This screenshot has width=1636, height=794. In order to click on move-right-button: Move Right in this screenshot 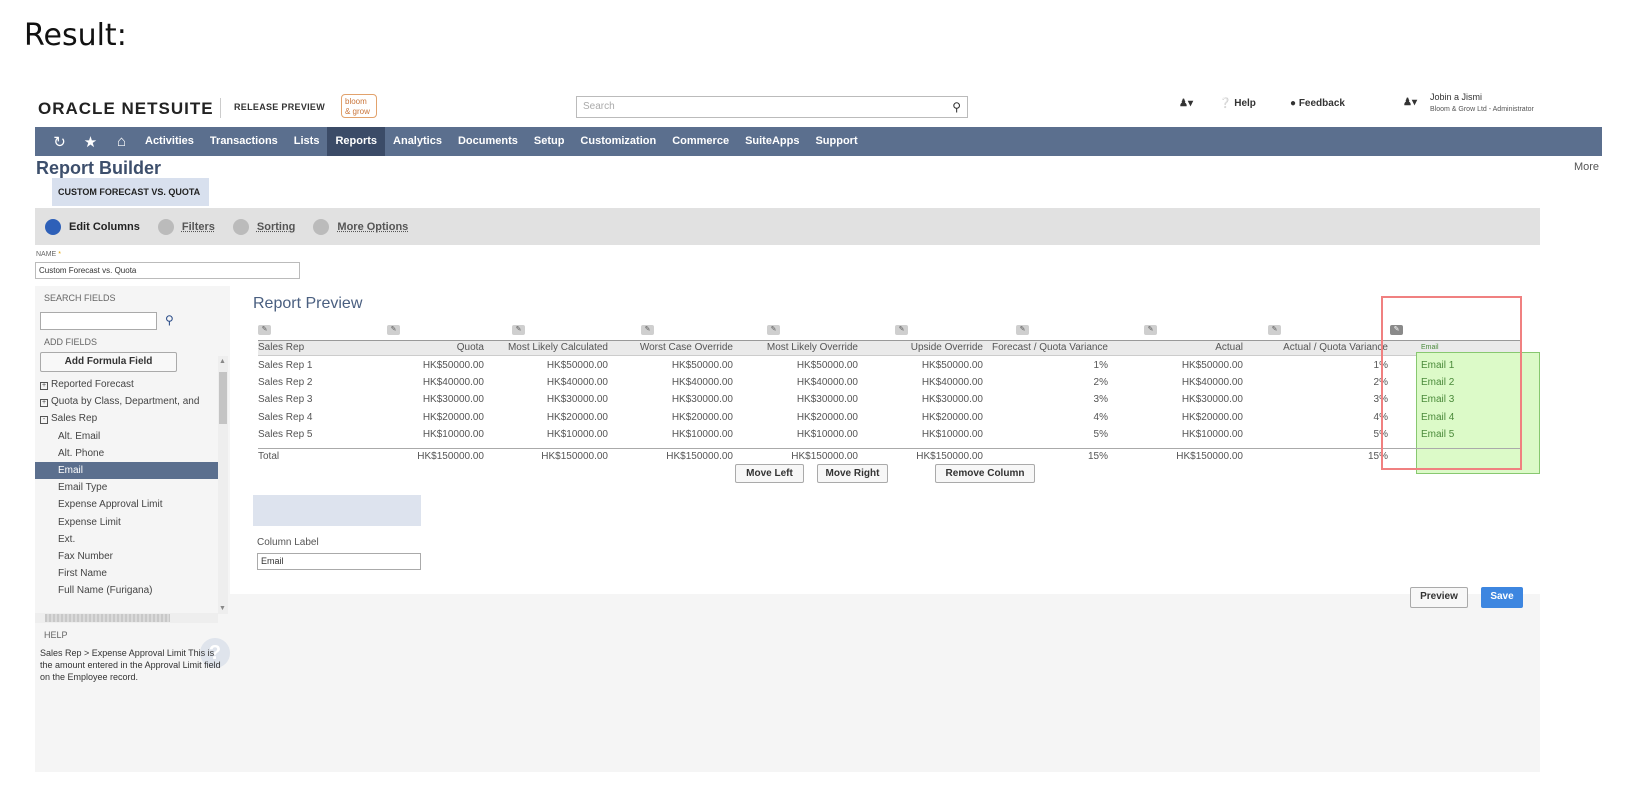, I will do `click(852, 473)`.